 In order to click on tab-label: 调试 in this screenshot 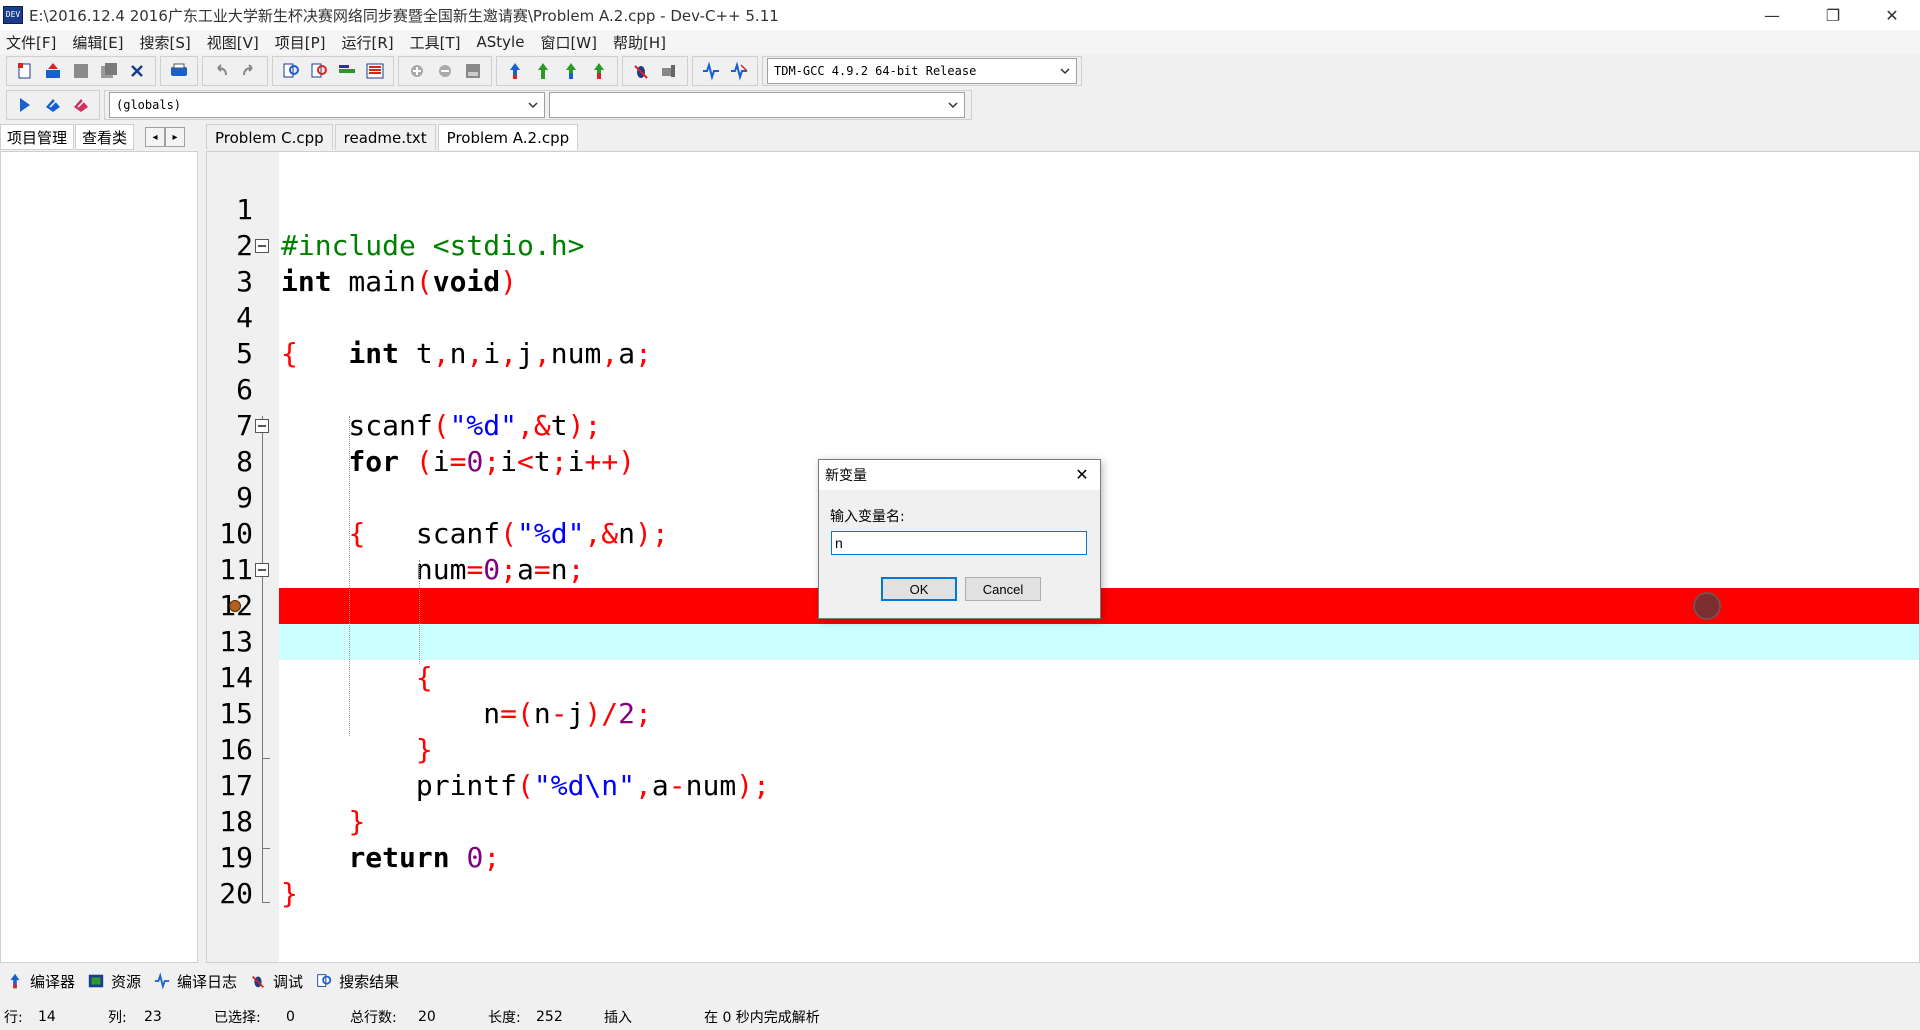, I will do `click(288, 981)`.